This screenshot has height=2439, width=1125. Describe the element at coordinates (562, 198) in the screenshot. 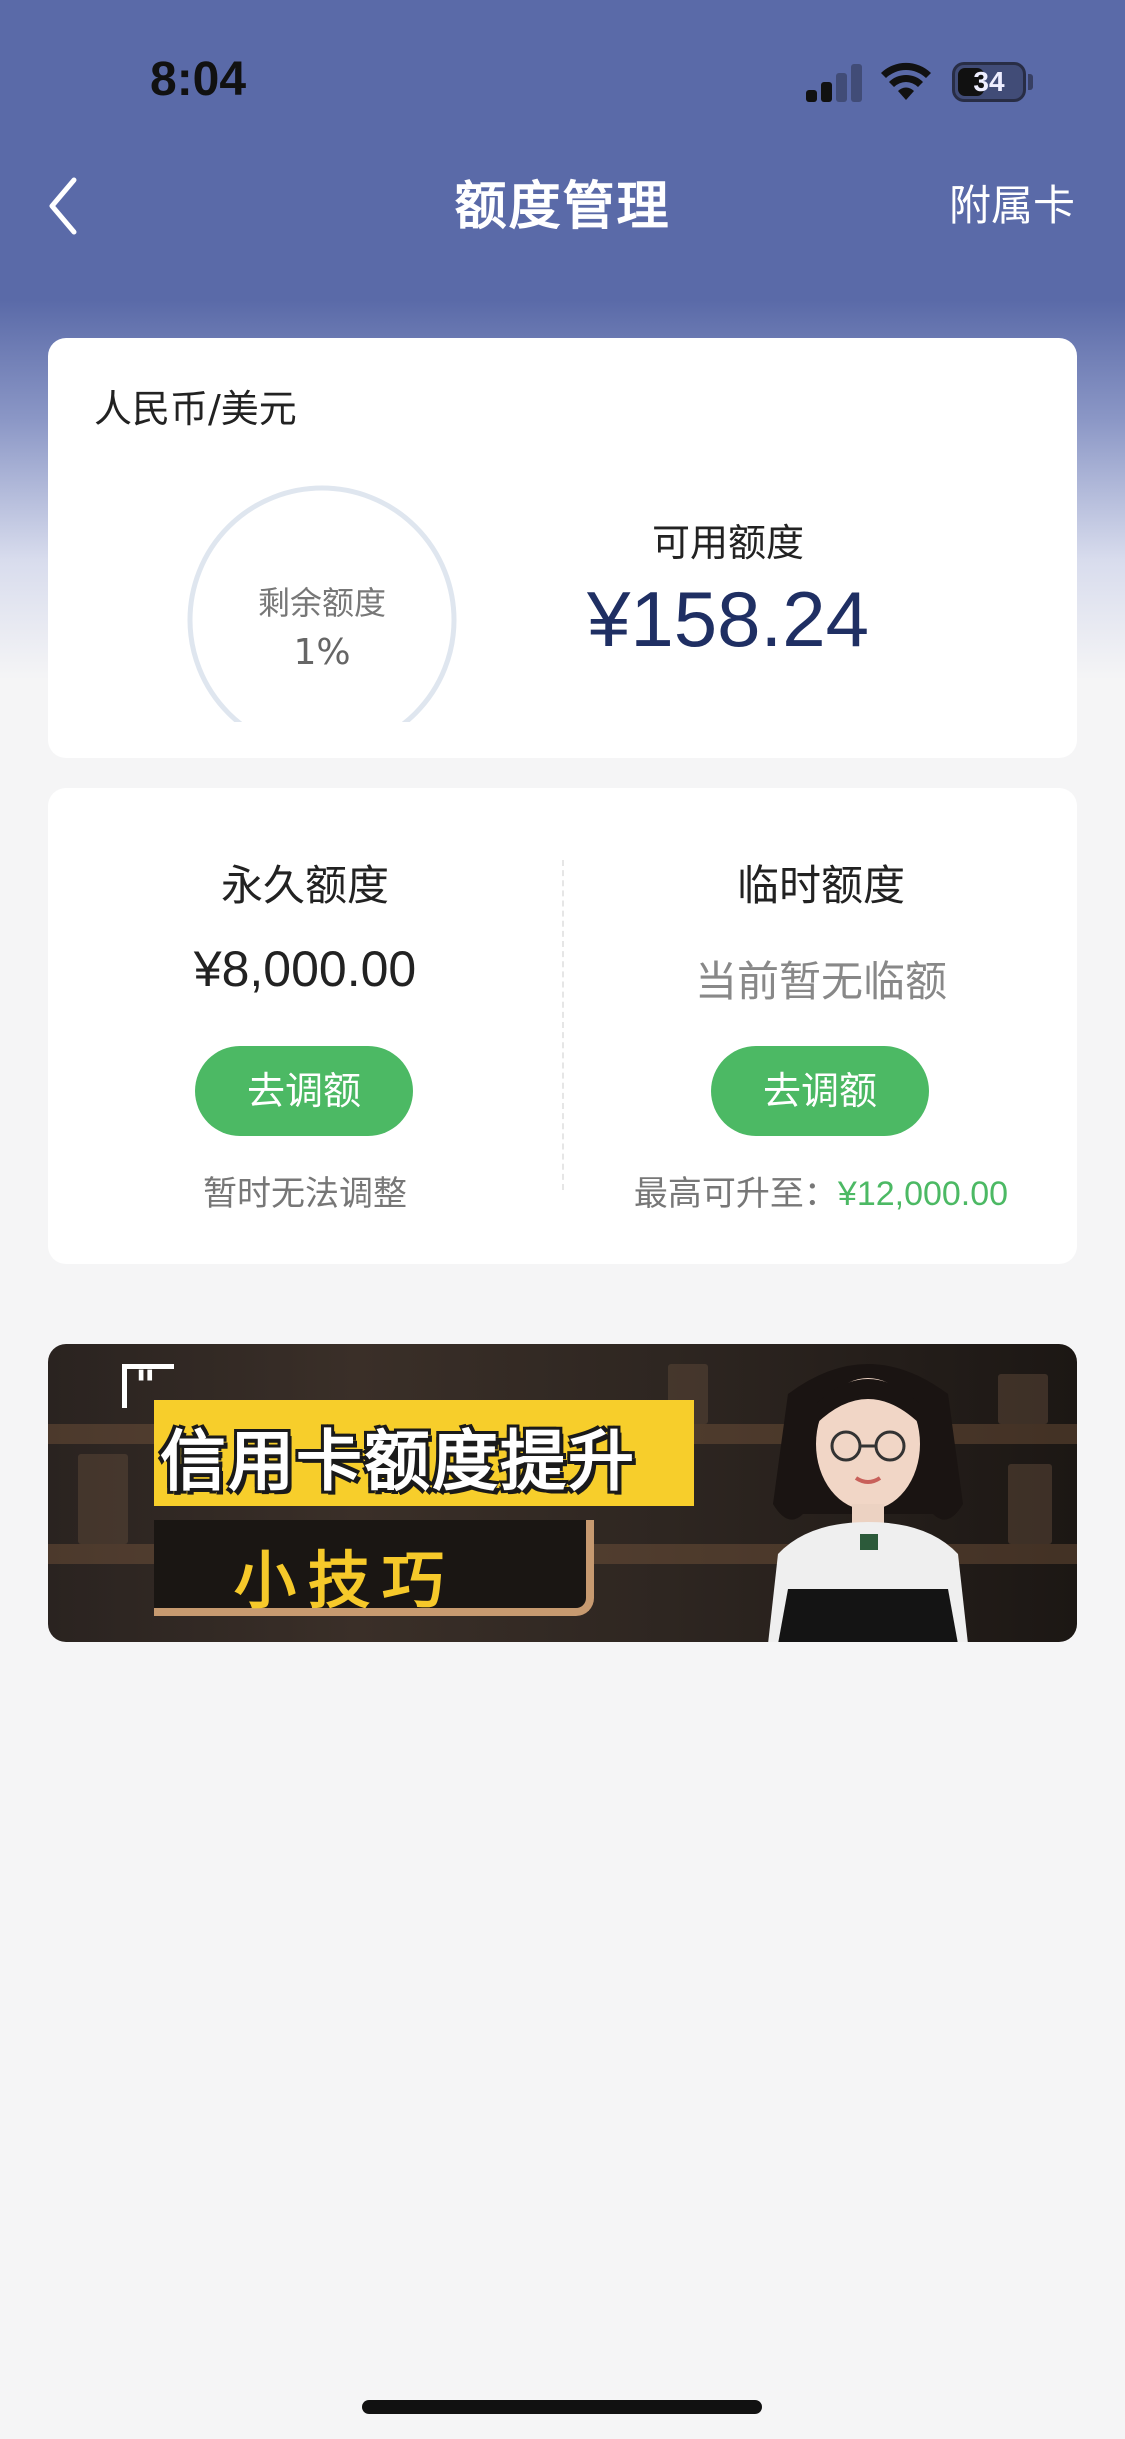

I see `navigation-bar: 额度管理 附属卡` at that location.